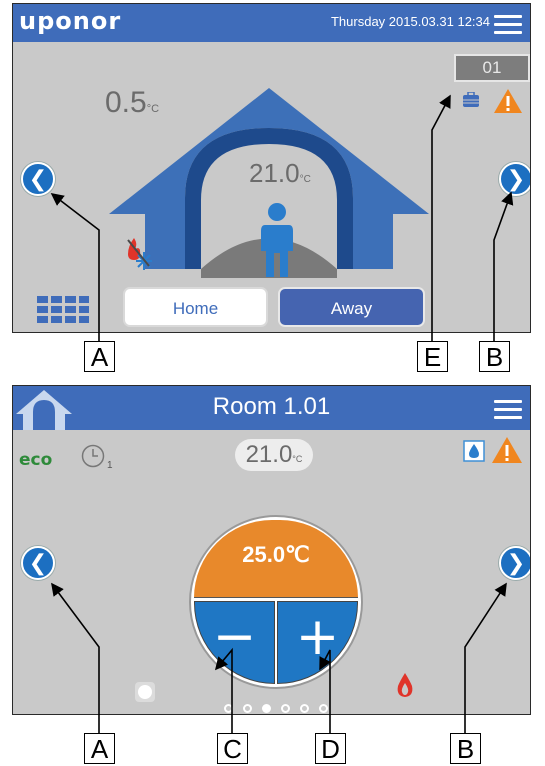 This screenshot has width=545, height=766. I want to click on callout-label-d: D, so click(330, 748).